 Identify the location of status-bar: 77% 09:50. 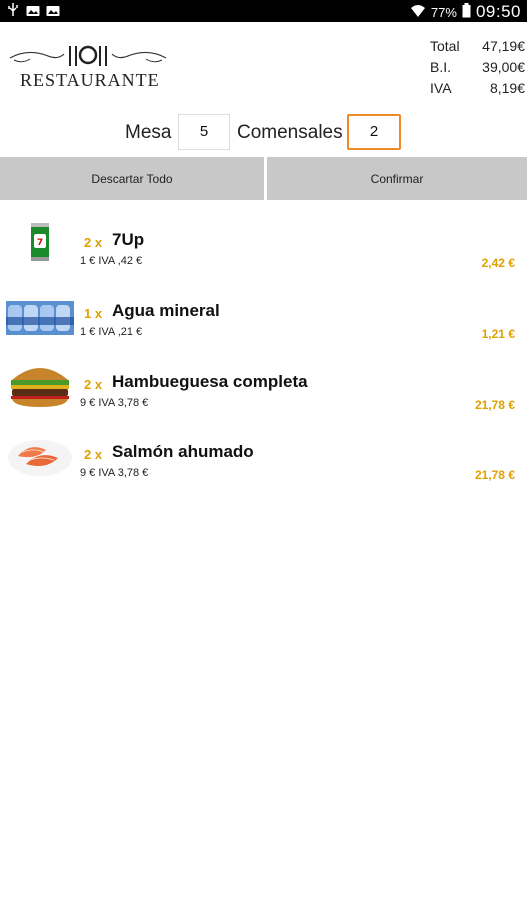
(263, 11).